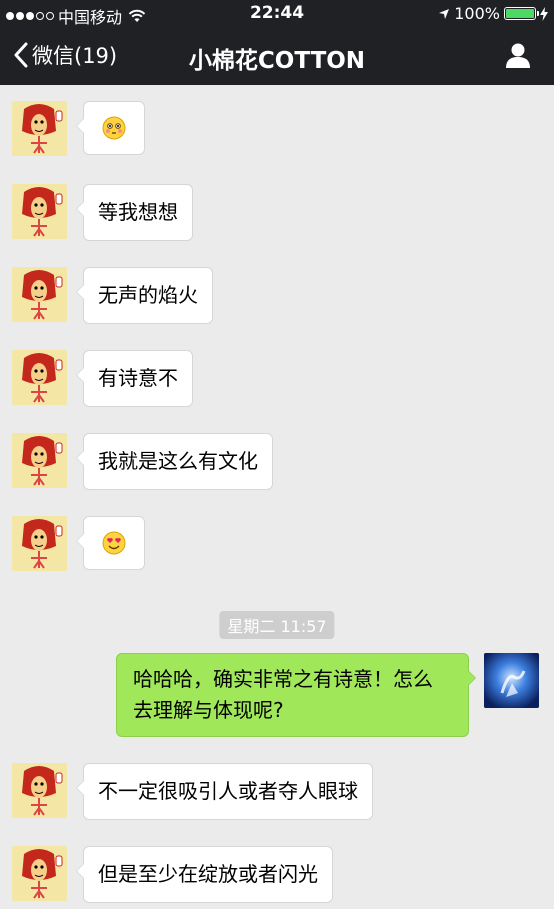 The height and width of the screenshot is (909, 554). I want to click on message-bubble: 不一定很吸引人或者夺人眼球, so click(224, 791).